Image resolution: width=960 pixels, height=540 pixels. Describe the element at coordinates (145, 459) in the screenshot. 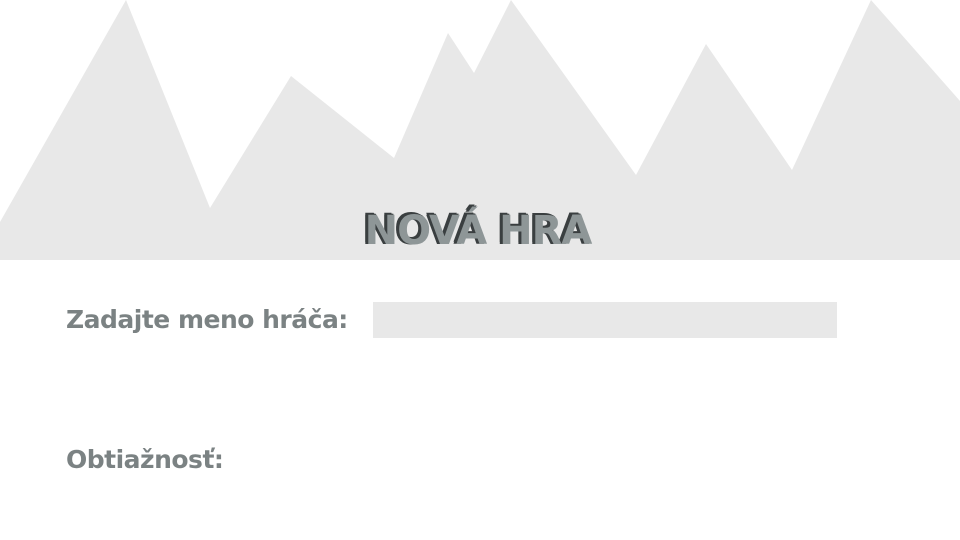

I see `difficulty-label: Obtiažnosť:` at that location.